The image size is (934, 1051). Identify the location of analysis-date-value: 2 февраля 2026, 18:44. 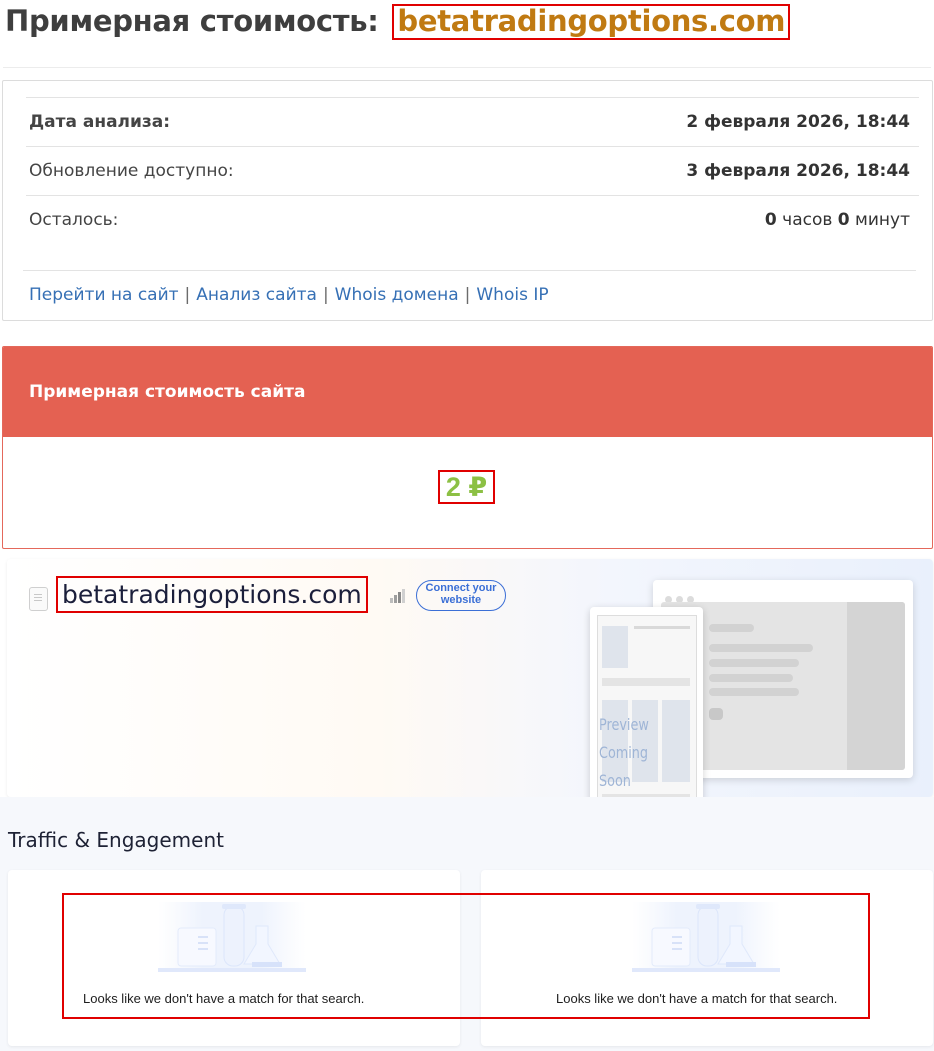
(798, 122).